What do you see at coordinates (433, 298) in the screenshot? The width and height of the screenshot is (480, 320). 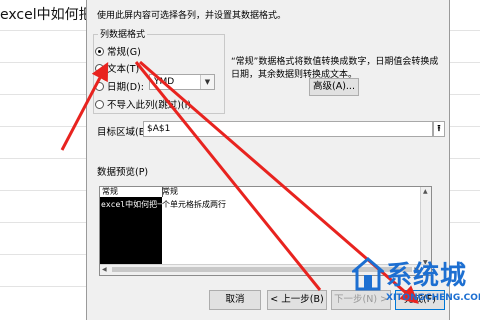 I see `watermark-url: XITONGCHENG.COM` at bounding box center [433, 298].